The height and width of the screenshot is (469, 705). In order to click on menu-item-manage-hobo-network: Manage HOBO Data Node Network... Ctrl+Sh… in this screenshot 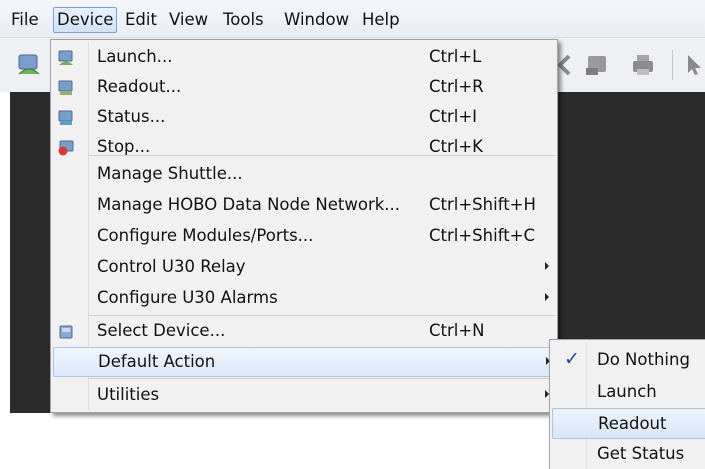, I will do `click(304, 206)`.